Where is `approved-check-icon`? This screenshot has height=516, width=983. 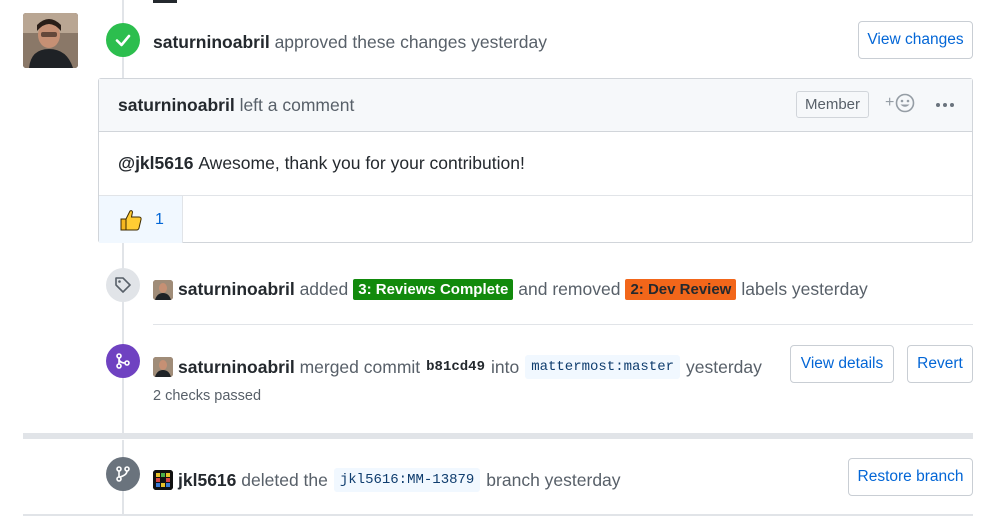 approved-check-icon is located at coordinates (123, 40).